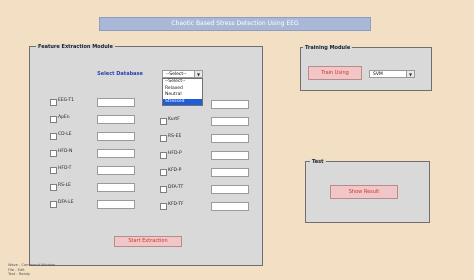 The height and width of the screenshot is (280, 474). What do you see at coordinates (66, 202) in the screenshot?
I see `feature-label: DFA-LE` at bounding box center [66, 202].